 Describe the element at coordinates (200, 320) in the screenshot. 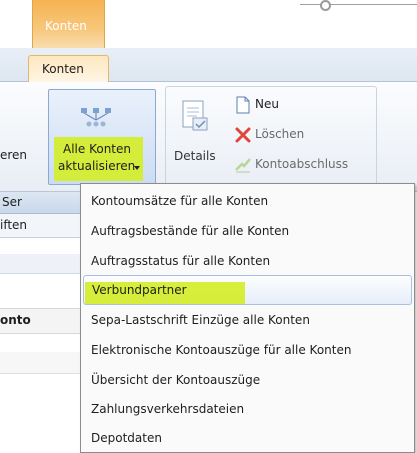

I see `menu-item-label: Sepa-Lastschrift Einzüge alle Konten` at that location.